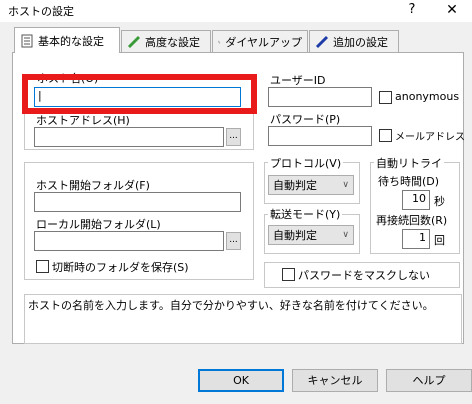 This screenshot has height=404, width=472. Describe the element at coordinates (364, 275) in the screenshot. I see `mask-password-label: パスワードをマスクしない` at that location.